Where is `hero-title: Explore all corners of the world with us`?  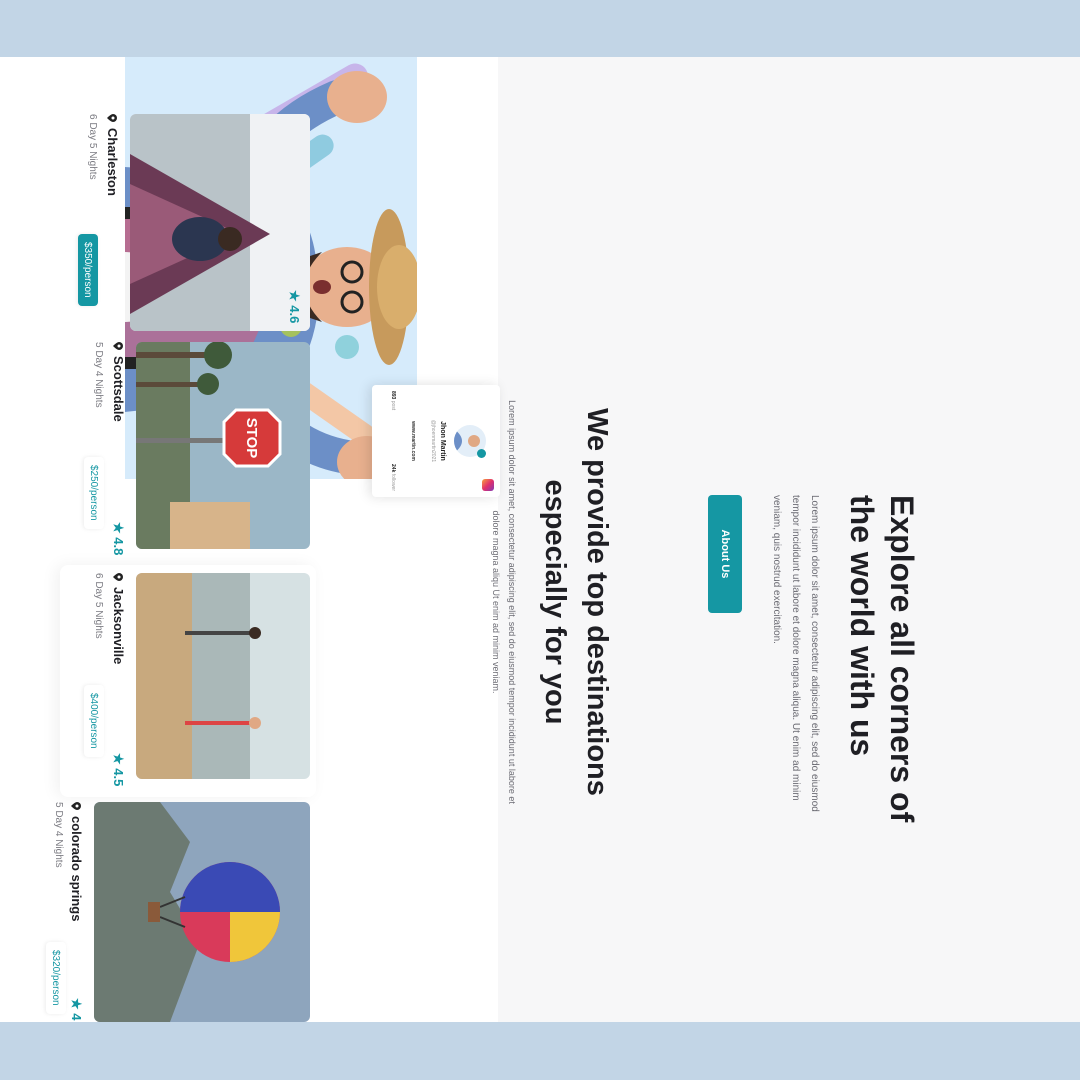 hero-title: Explore all corners of the world with us is located at coordinates (882, 659).